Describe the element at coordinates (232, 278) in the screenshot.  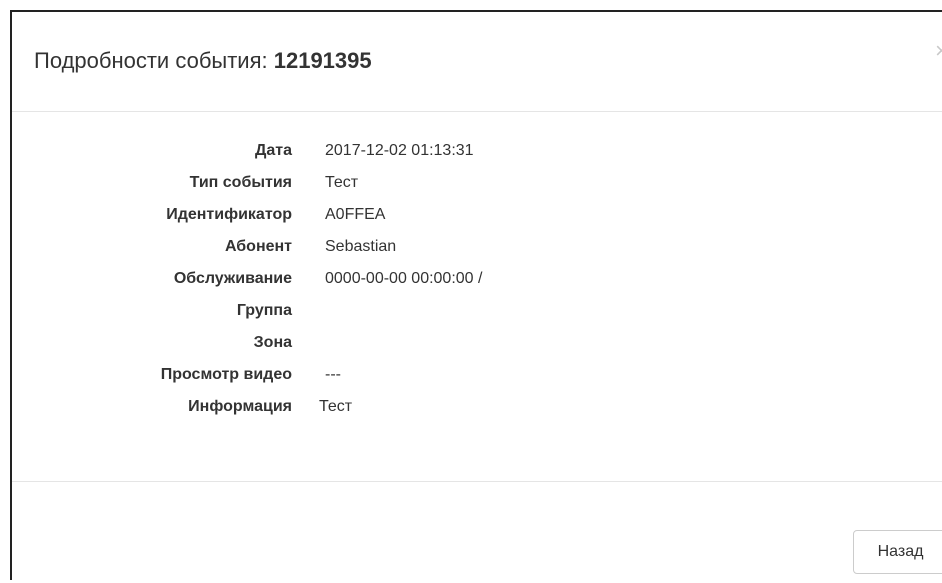
I see `detail-label: Обслуживание` at that location.